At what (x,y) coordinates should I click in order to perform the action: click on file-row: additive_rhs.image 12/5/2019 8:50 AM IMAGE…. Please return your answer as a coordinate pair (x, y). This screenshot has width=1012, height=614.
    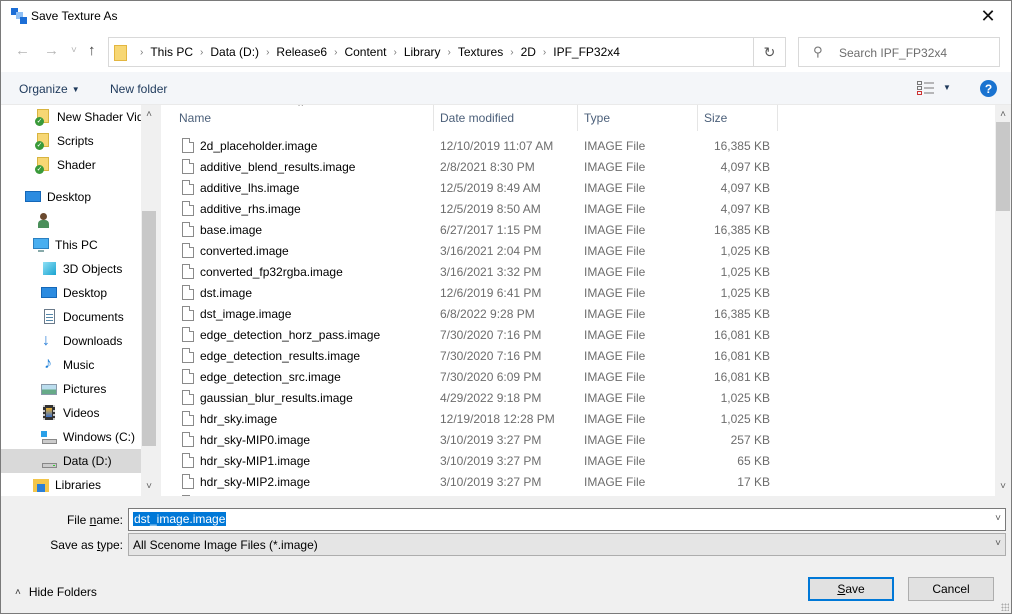
    Looking at the image, I should click on (578, 209).